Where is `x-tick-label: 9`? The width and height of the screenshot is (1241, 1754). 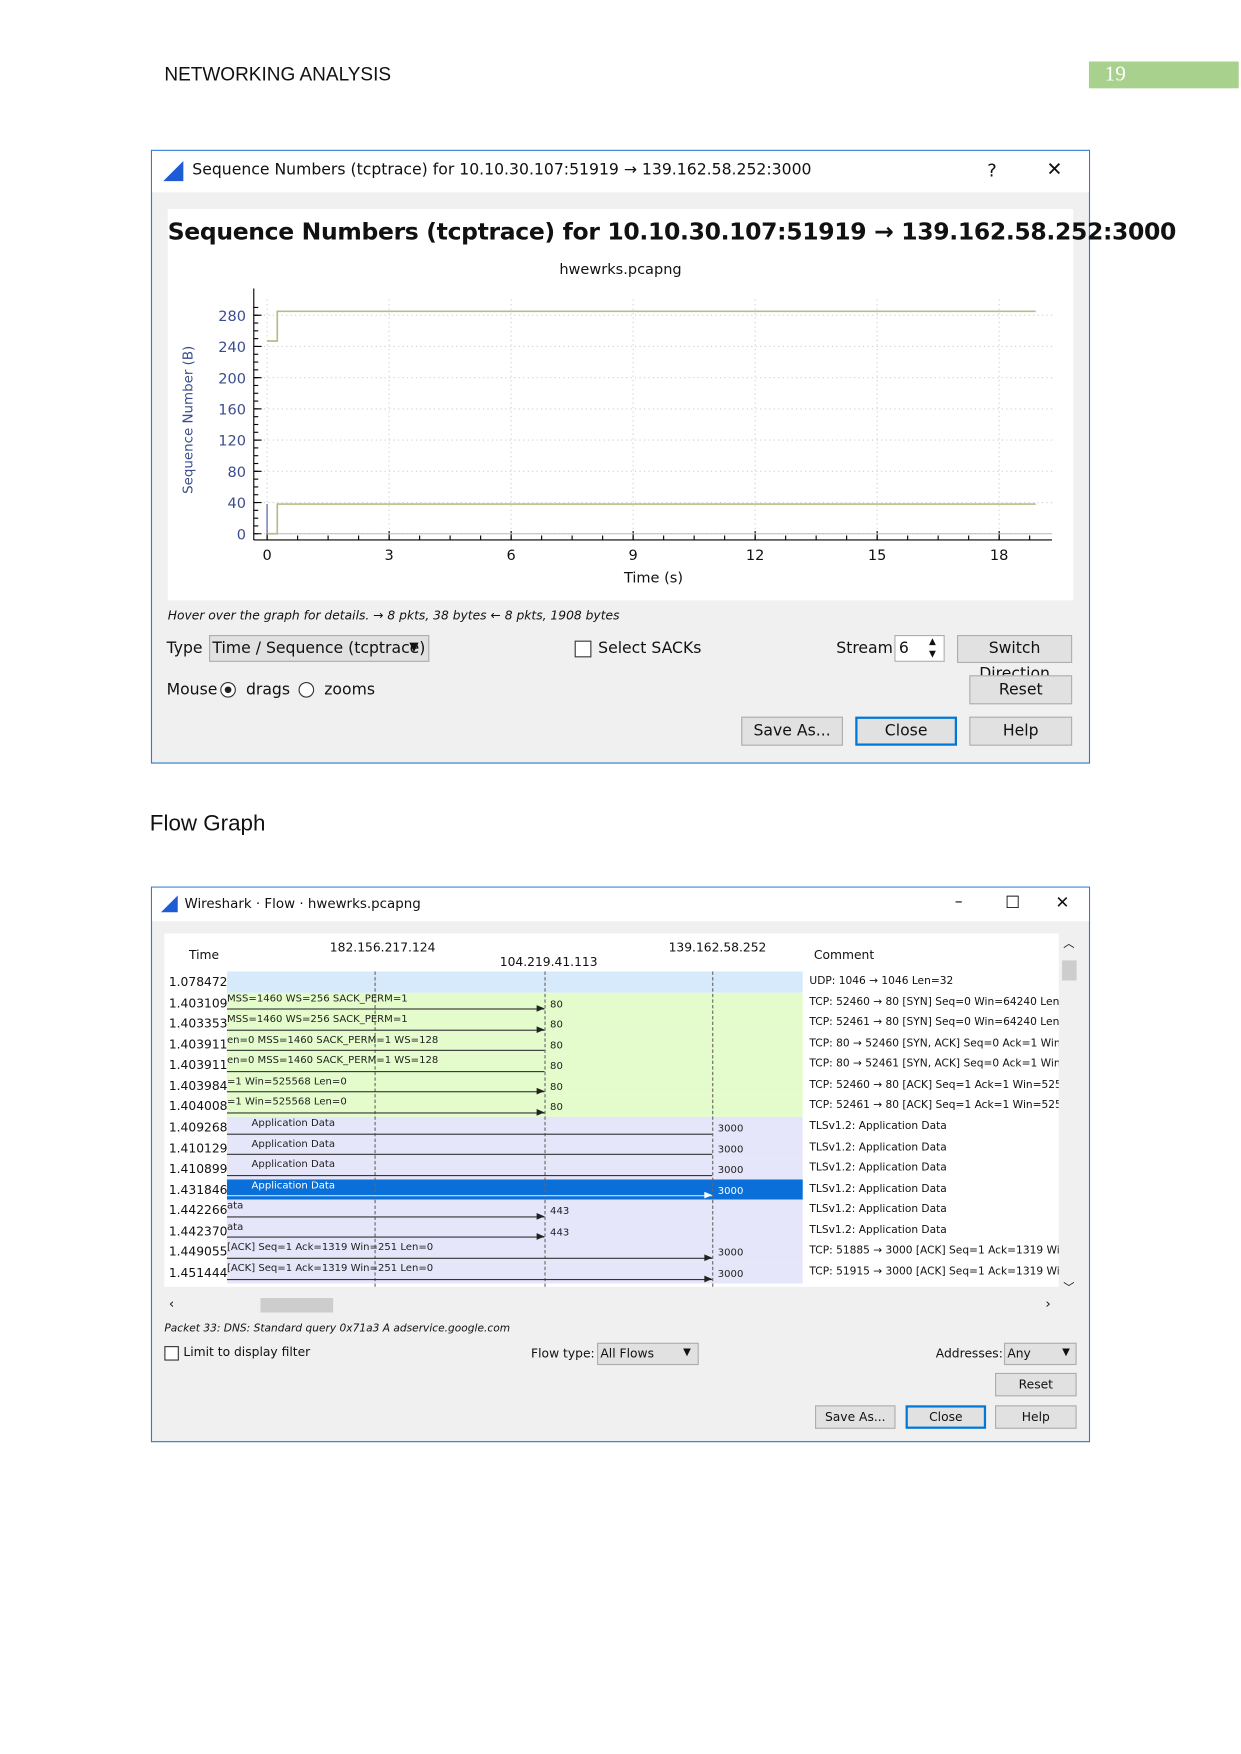
x-tick-label: 9 is located at coordinates (633, 556).